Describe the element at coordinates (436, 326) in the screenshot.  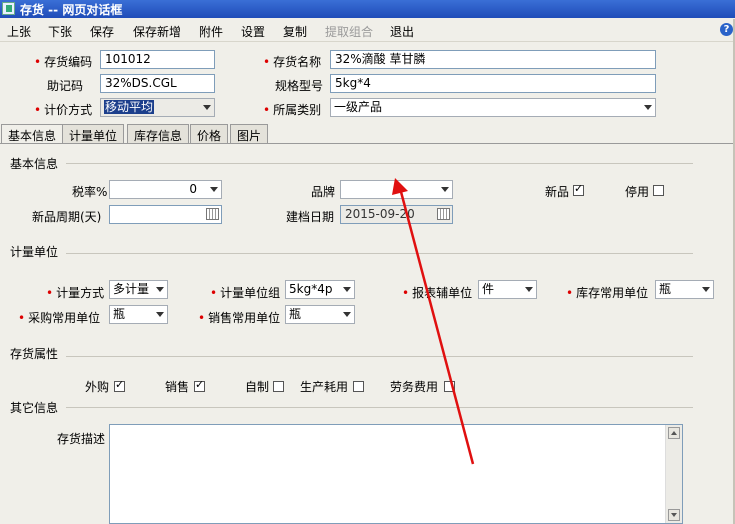
I see `arrow-shaft` at that location.